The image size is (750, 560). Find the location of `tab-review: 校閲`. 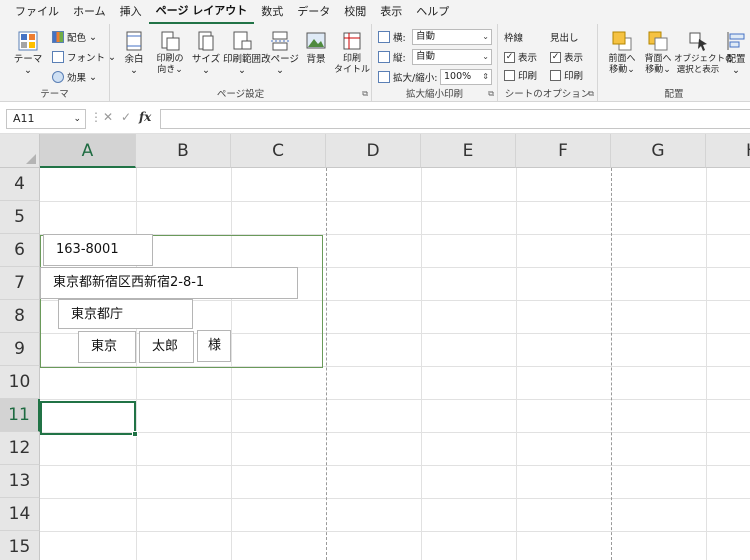

tab-review: 校閲 is located at coordinates (355, 12).